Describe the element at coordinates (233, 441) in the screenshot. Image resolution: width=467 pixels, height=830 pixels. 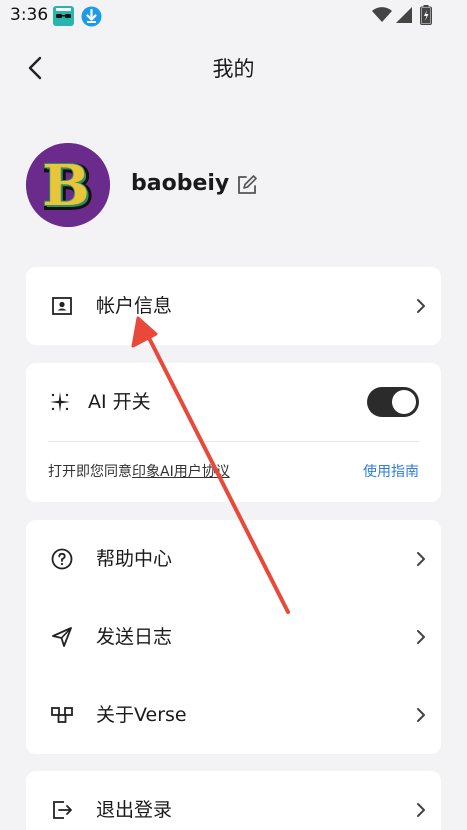
I see `divider` at that location.